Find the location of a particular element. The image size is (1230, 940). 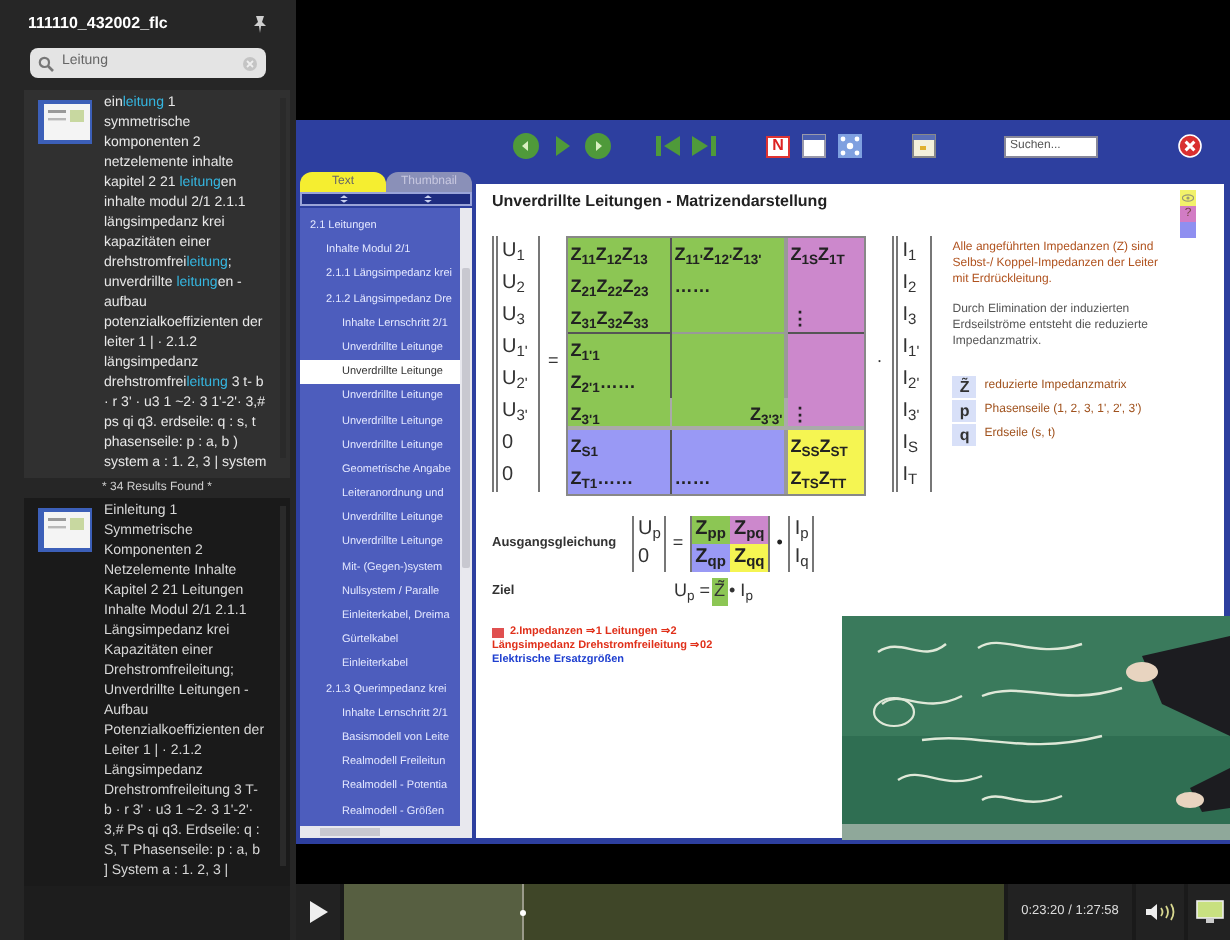

sidebar-title: 111110_432002_flc is located at coordinates (98, 24).